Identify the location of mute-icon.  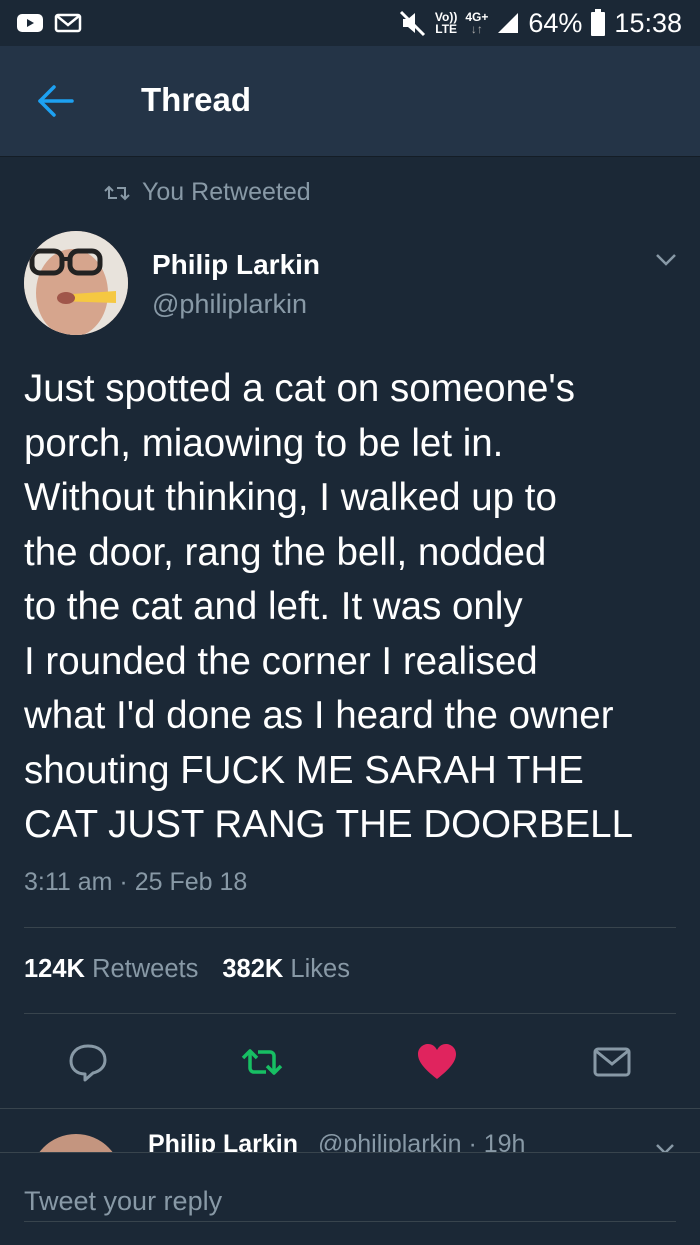
(412, 23).